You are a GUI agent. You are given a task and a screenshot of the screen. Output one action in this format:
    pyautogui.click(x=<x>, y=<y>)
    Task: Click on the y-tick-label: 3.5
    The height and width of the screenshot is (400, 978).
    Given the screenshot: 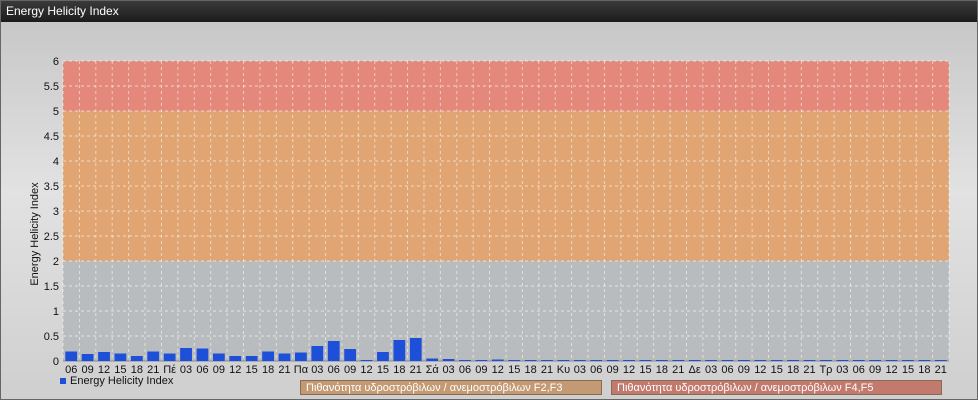 What is the action you would take?
    pyautogui.click(x=51, y=187)
    